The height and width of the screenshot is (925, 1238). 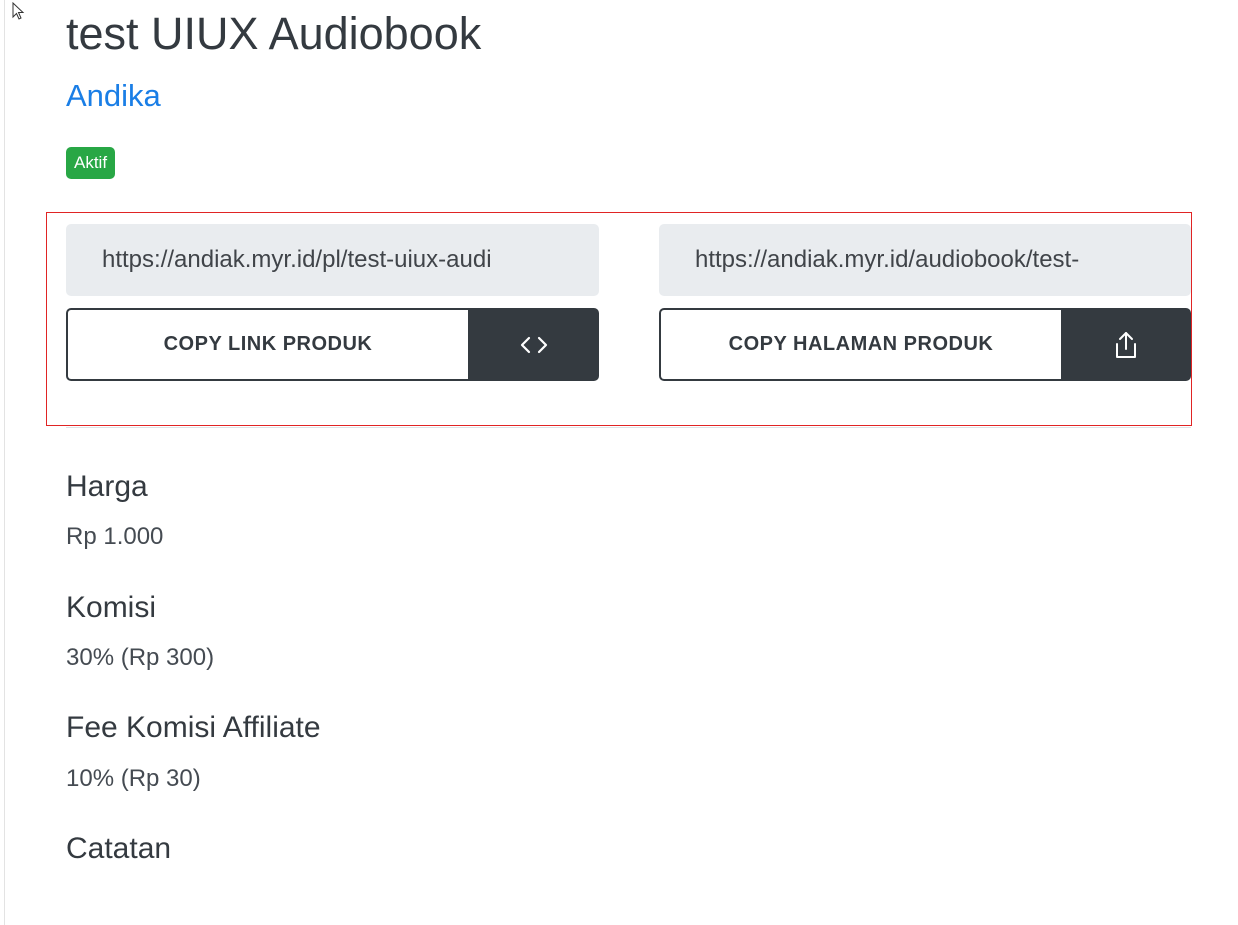 I want to click on commission-value: 30% (Rp 300), so click(x=140, y=657).